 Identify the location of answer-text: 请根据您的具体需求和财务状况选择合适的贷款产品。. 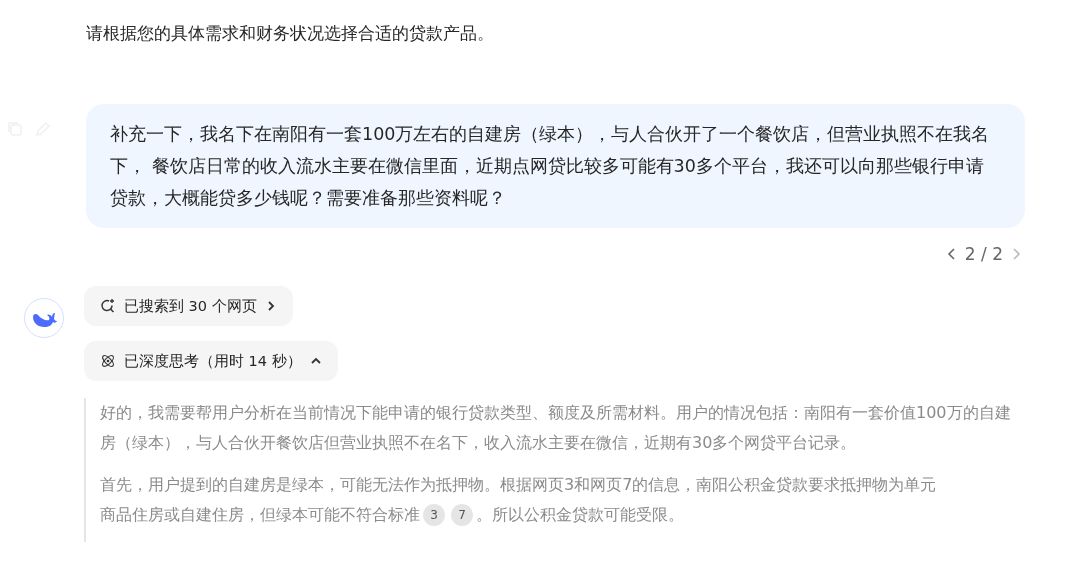
(290, 33).